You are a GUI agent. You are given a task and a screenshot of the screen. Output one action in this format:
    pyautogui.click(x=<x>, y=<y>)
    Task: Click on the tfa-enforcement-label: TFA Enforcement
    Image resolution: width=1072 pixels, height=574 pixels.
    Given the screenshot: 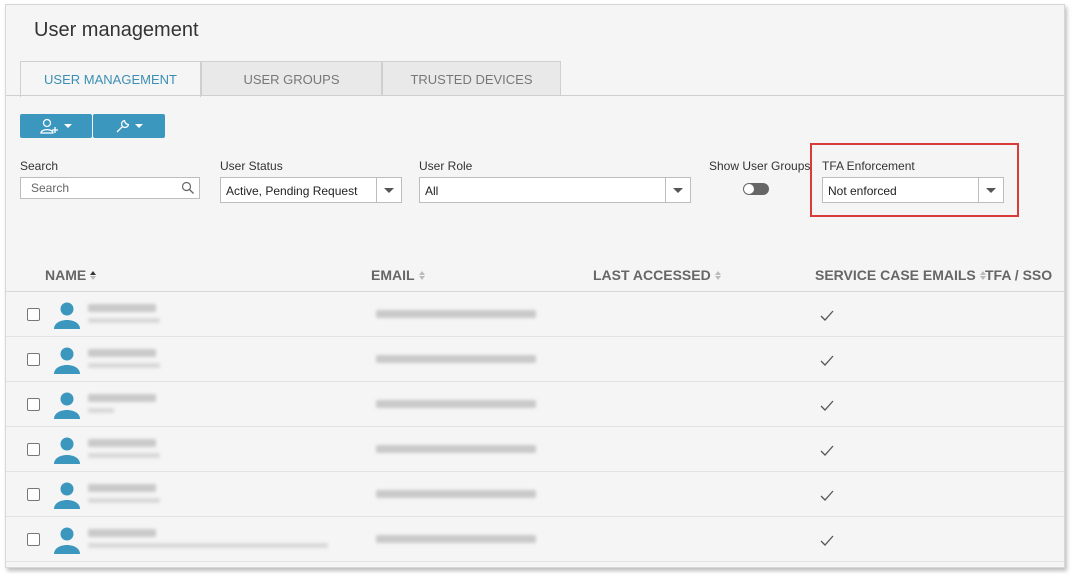 What is the action you would take?
    pyautogui.click(x=868, y=166)
    